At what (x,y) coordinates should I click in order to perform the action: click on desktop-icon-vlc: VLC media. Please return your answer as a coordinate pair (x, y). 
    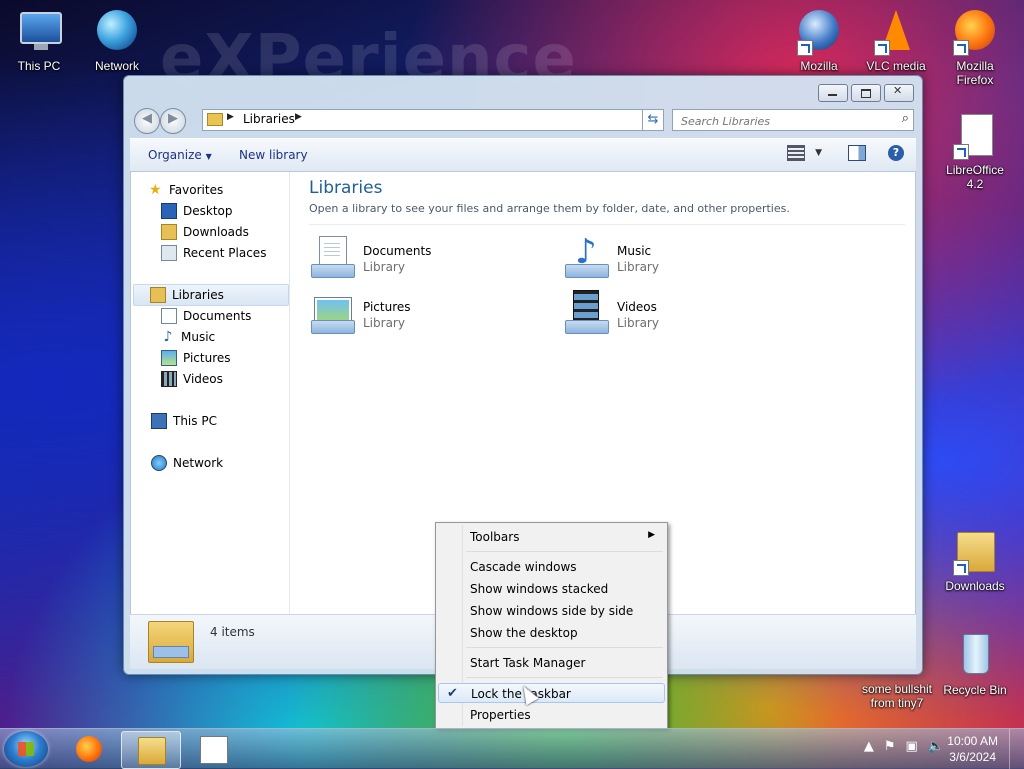
    Looking at the image, I should click on (896, 40).